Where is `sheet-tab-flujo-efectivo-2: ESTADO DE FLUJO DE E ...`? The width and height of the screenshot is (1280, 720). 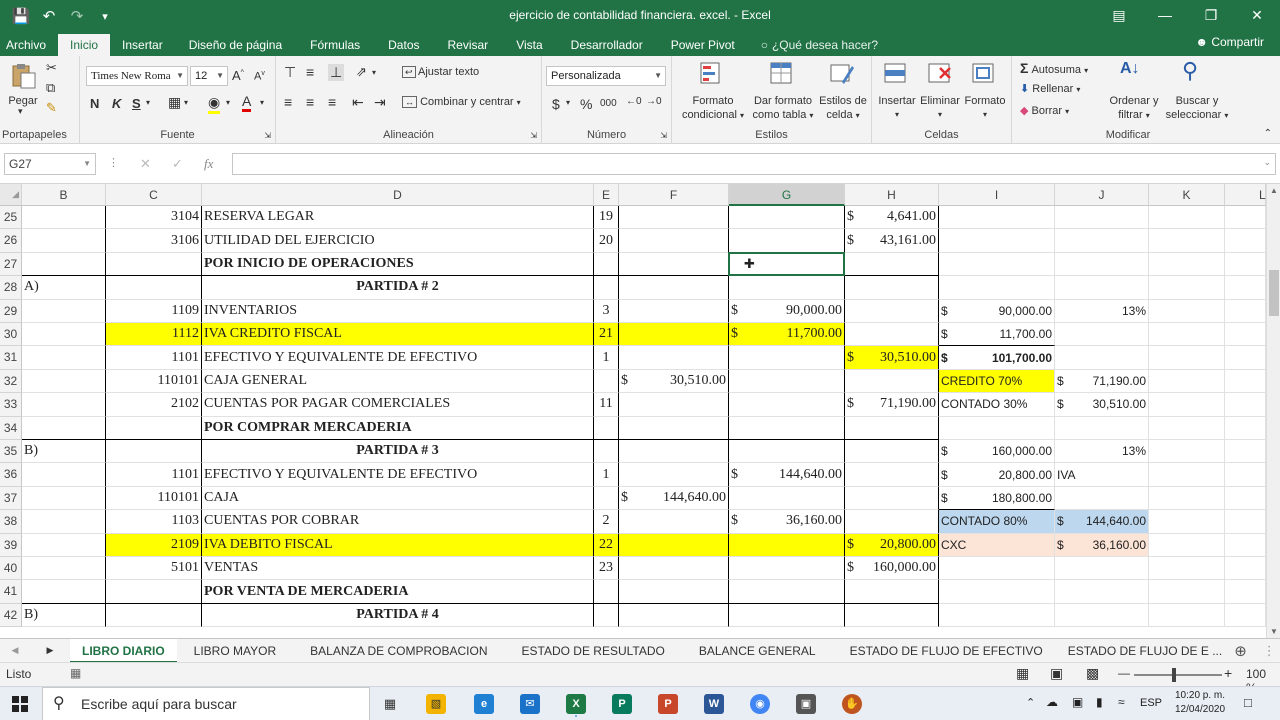
sheet-tab-flujo-efectivo-2: ESTADO DE FLUJO DE E ... is located at coordinates (1145, 651).